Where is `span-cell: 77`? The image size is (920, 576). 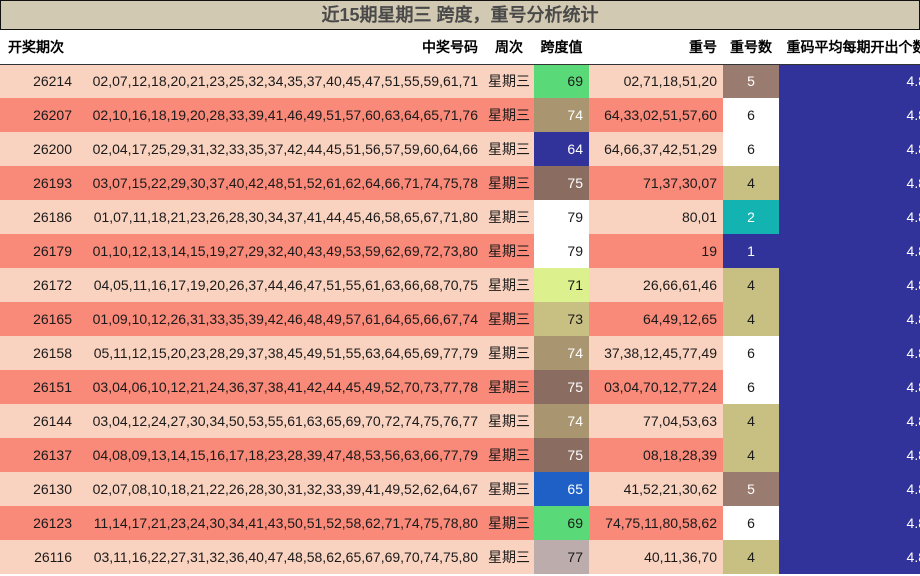
span-cell: 77 is located at coordinates (561, 557).